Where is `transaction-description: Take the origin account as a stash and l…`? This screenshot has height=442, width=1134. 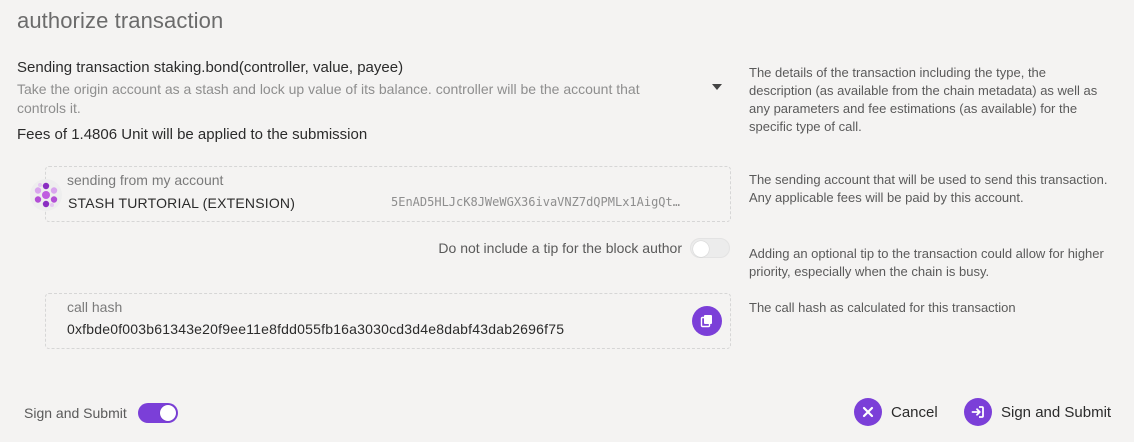
transaction-description: Take the origin account as a stash and l… is located at coordinates (328, 98).